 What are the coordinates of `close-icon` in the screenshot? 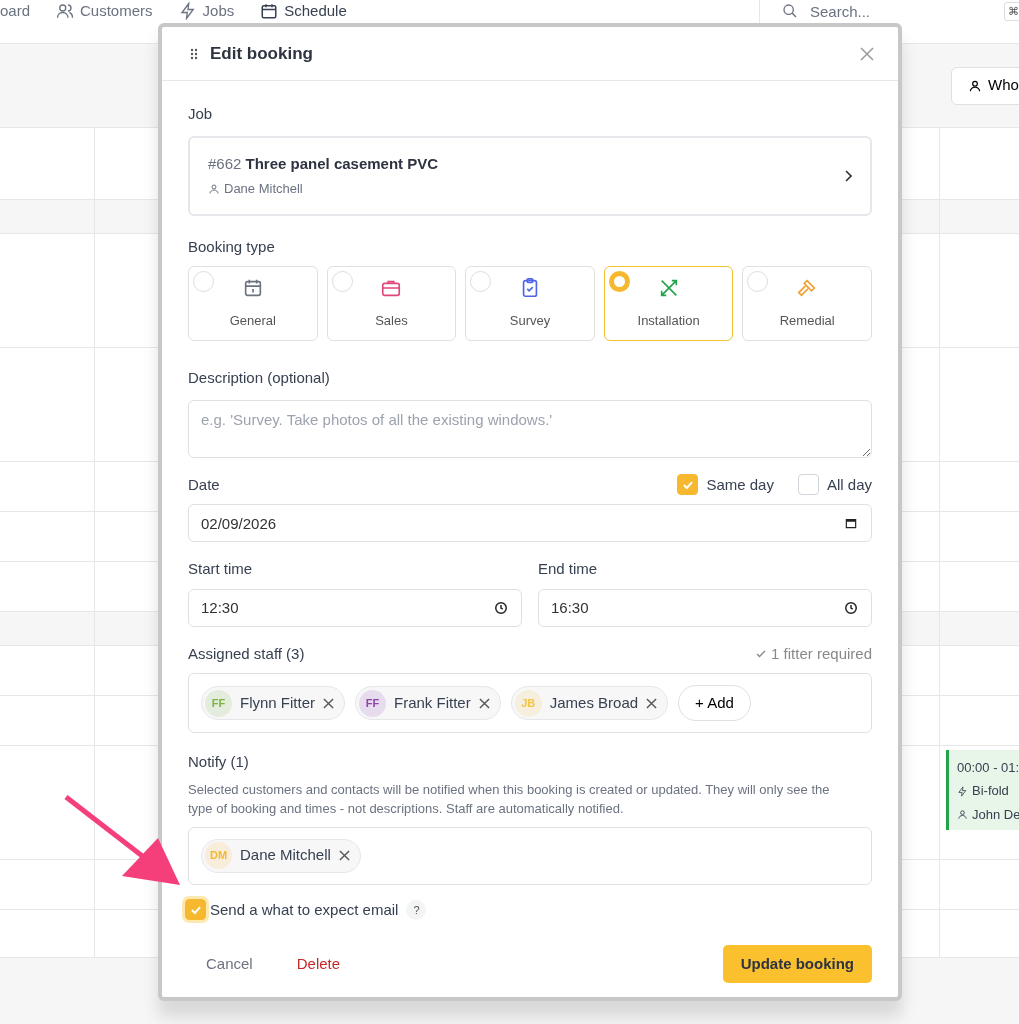 It's located at (867, 53).